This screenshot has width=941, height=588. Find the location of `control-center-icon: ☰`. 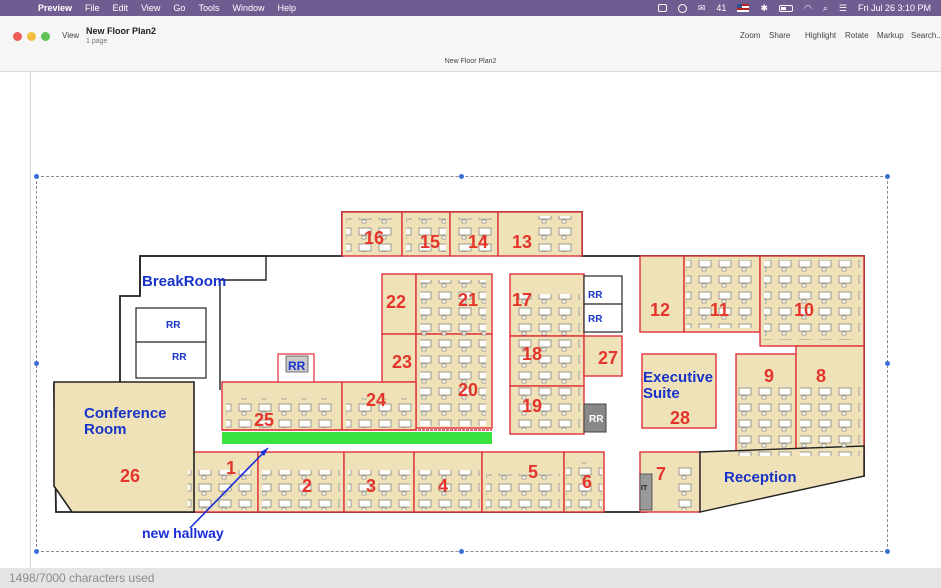

control-center-icon: ☰ is located at coordinates (843, 8).